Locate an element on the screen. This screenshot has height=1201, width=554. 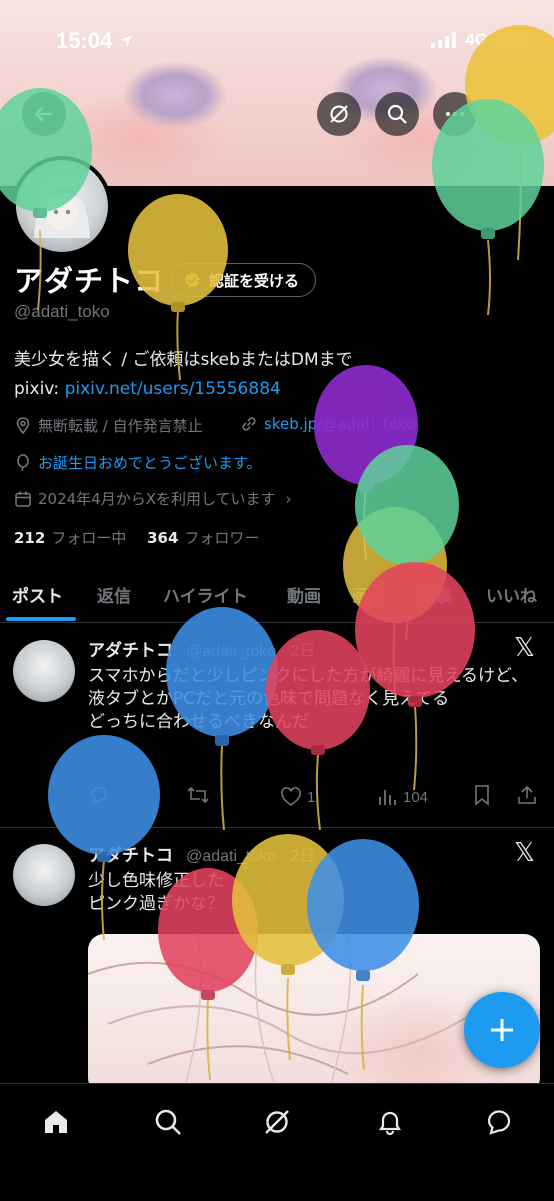
bookmark-button is located at coordinates (482, 797).